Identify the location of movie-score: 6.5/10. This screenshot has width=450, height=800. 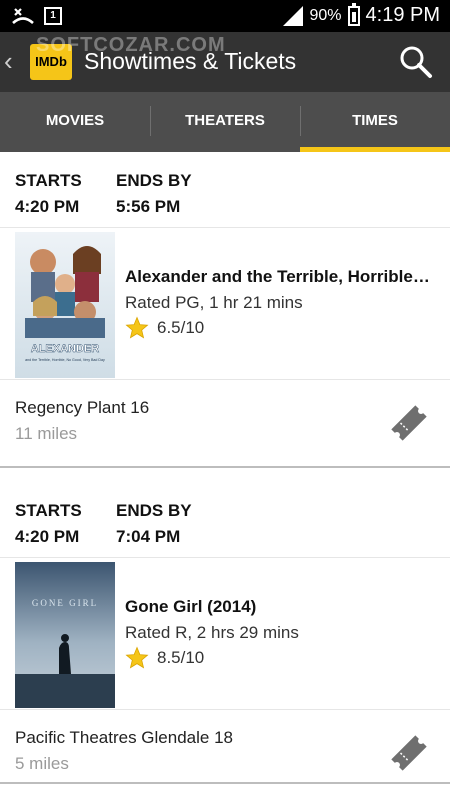
(164, 328).